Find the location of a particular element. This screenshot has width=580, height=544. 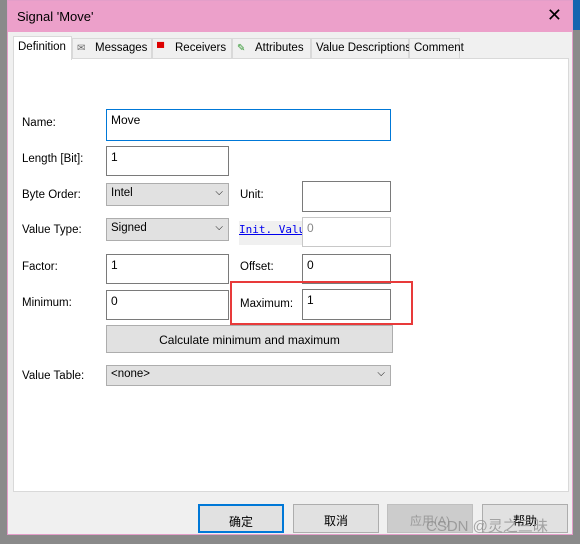

tab-messages: ✉ Messages is located at coordinates (112, 48).